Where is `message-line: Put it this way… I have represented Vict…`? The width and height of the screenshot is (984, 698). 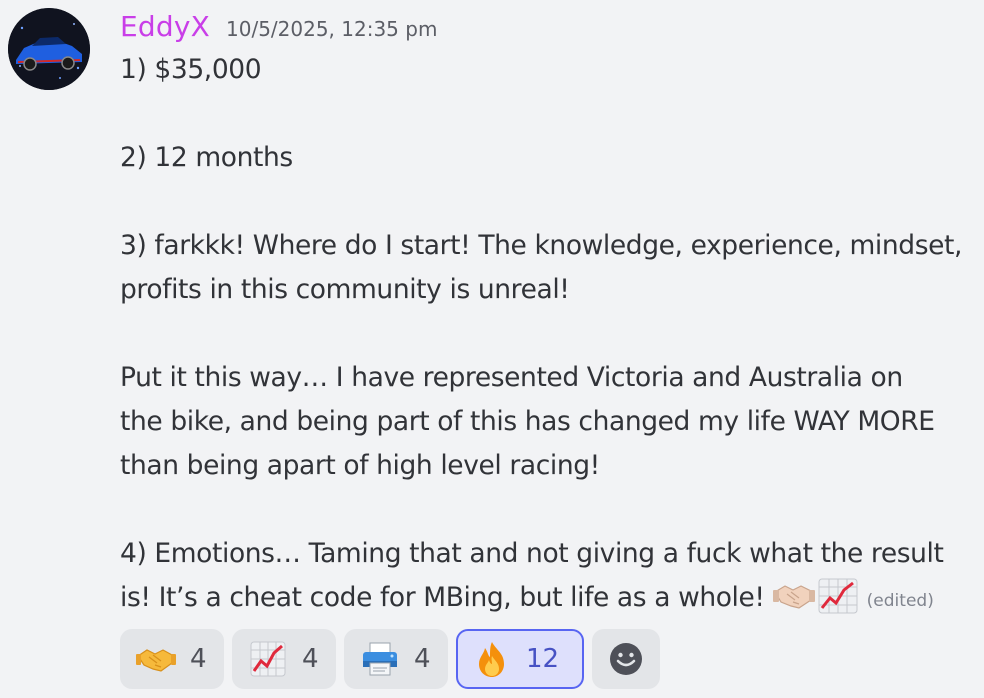
message-line: Put it this way… I have represented Vict… is located at coordinates (511, 377).